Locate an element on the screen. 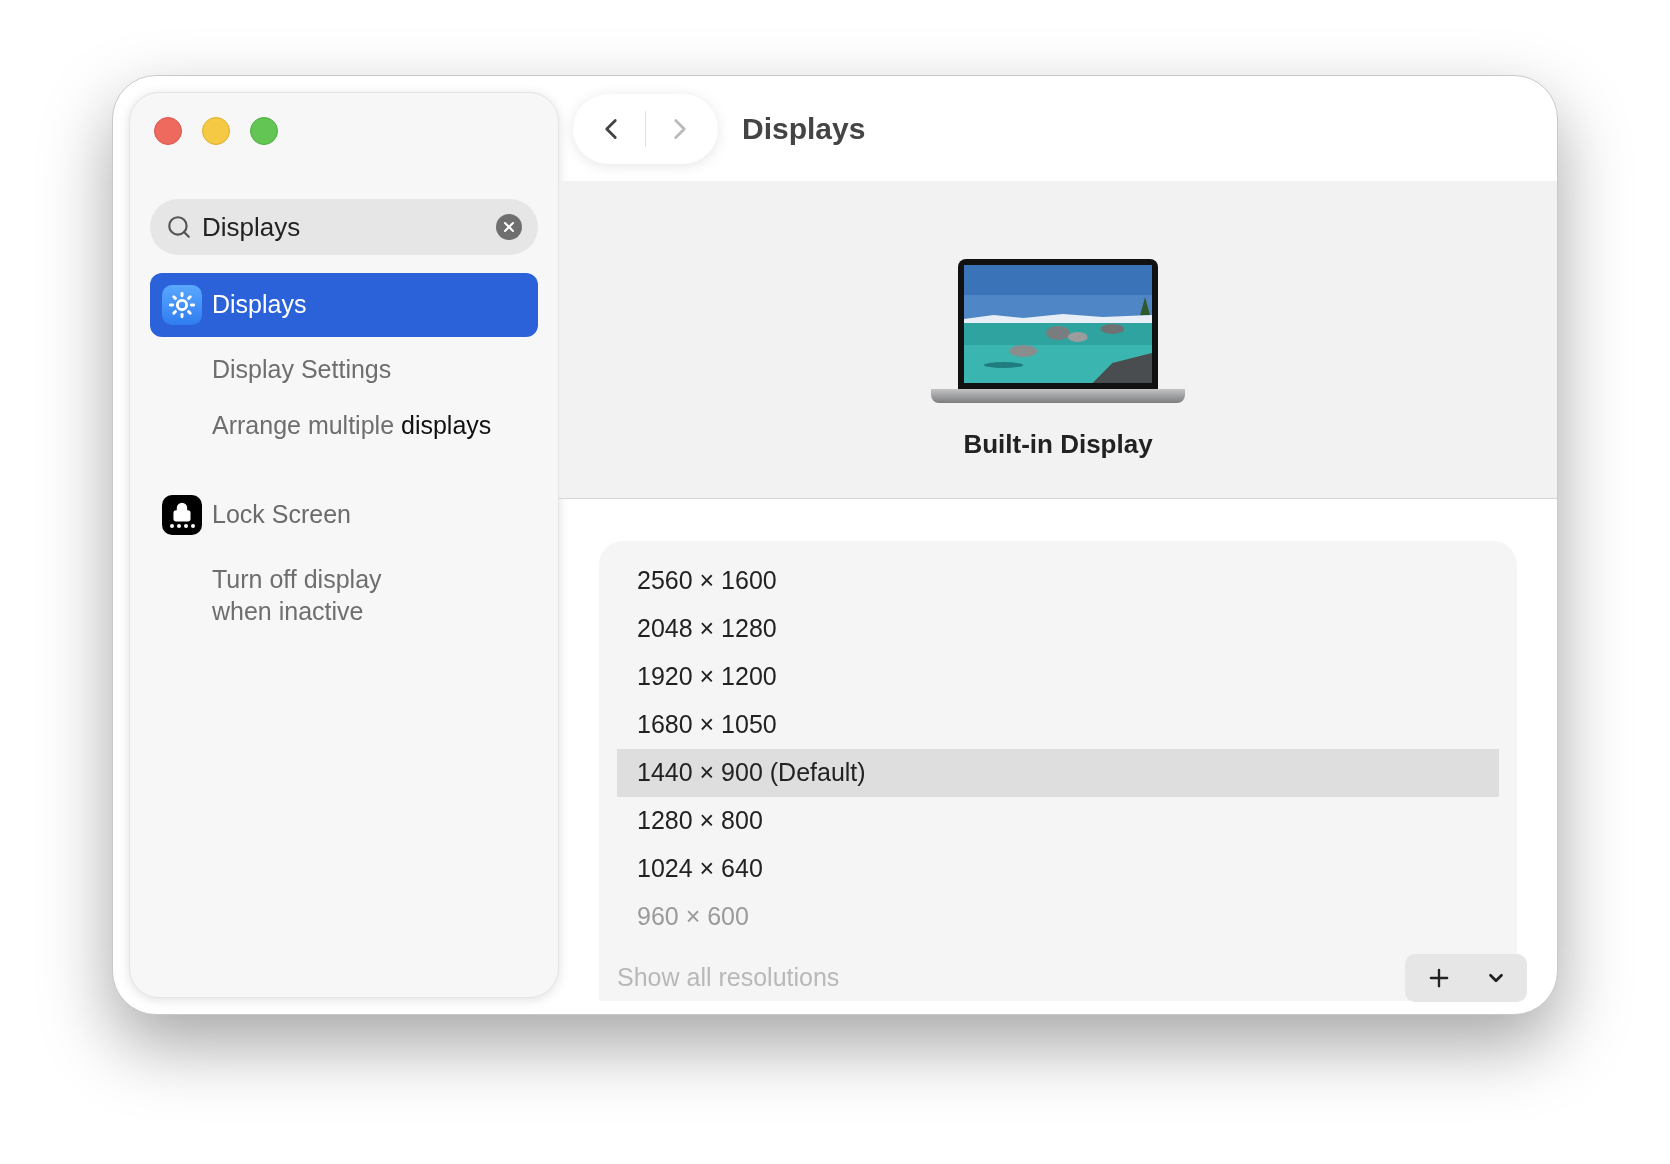  resolution-option: 2048 × 1280 is located at coordinates (1058, 629).